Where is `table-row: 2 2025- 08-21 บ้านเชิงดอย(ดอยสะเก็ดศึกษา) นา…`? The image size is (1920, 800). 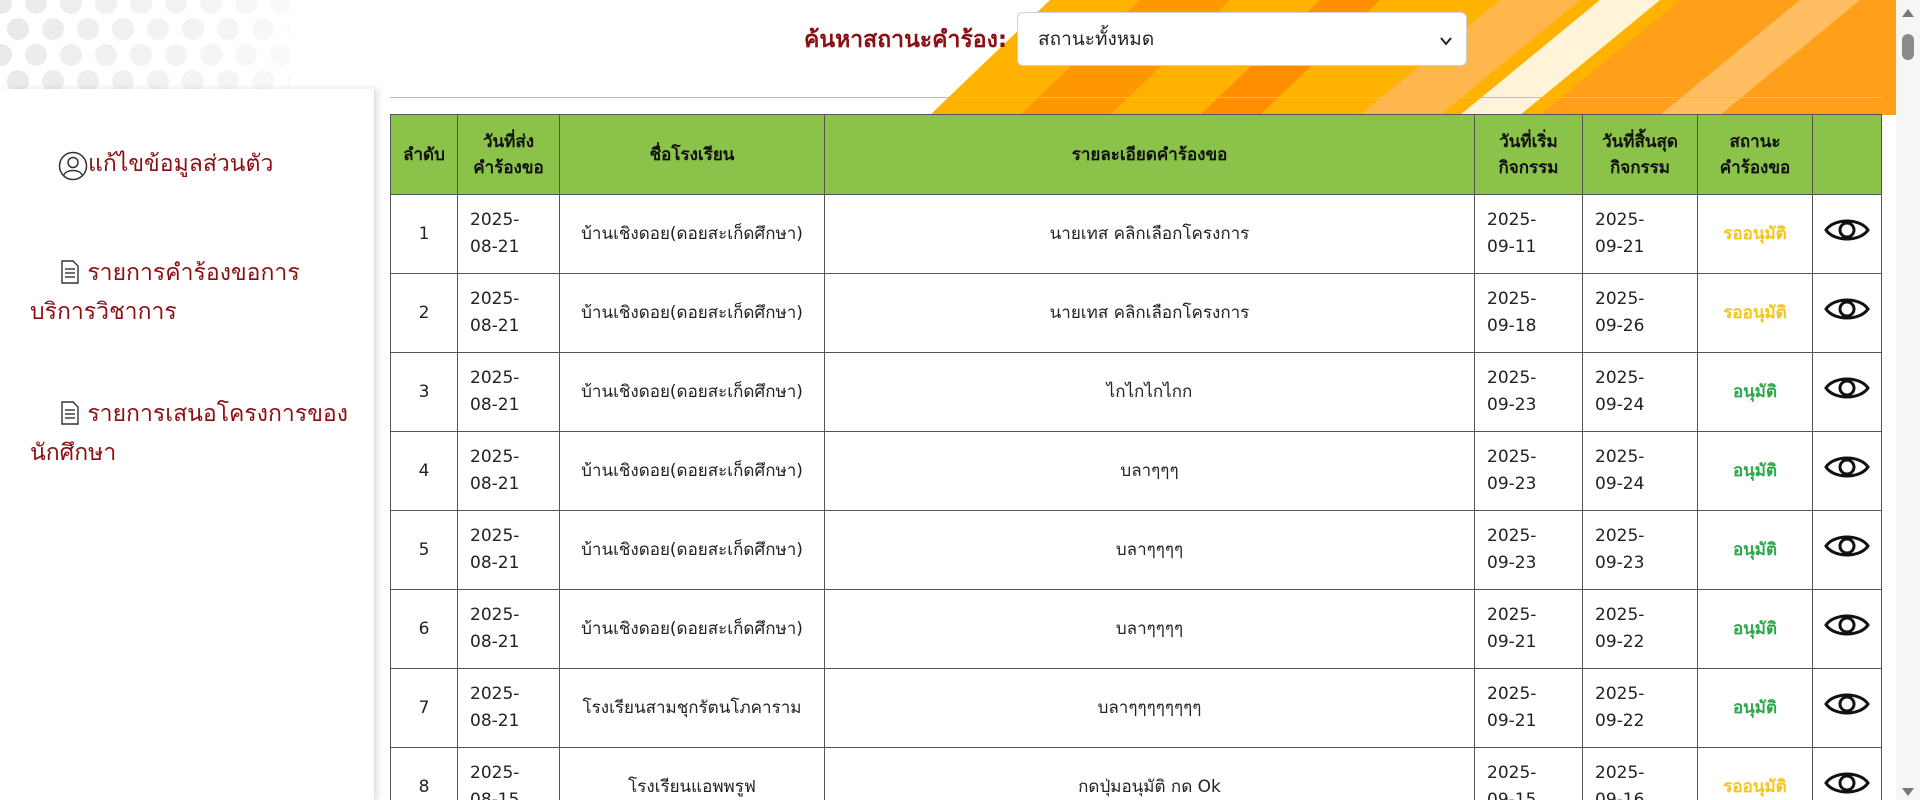 table-row: 2 2025- 08-21 บ้านเชิงดอย(ดอยสะเก็ดศึกษา) นา… is located at coordinates (1136, 313).